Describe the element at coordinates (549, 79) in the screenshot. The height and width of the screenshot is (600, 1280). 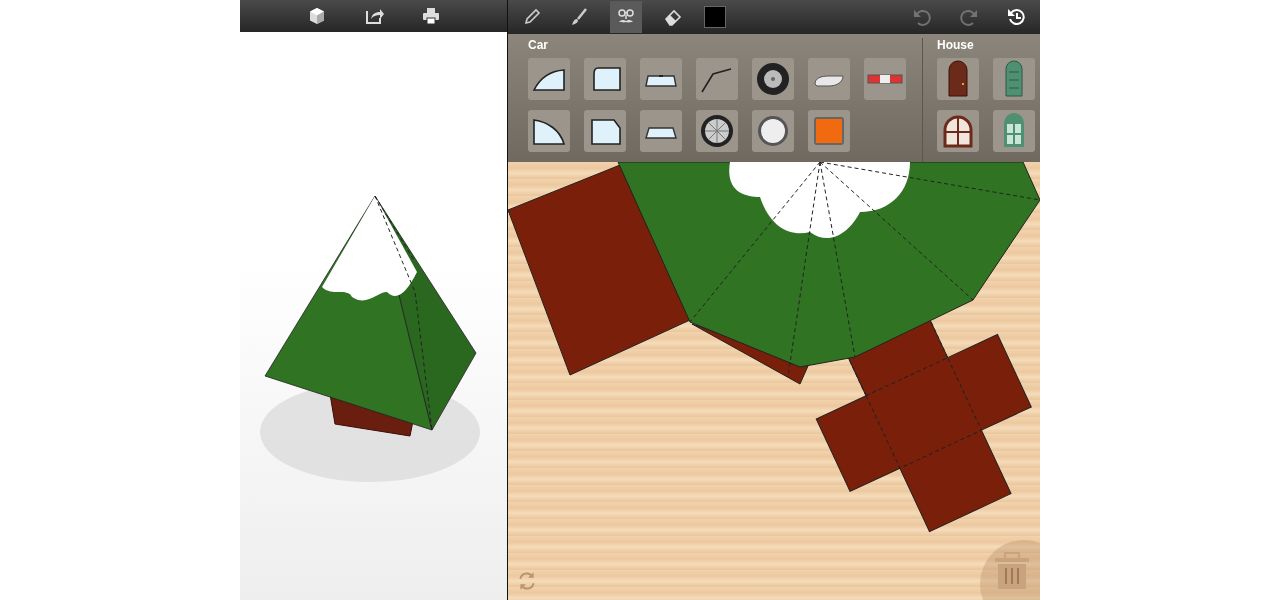
I see `rear-window-stamp` at that location.